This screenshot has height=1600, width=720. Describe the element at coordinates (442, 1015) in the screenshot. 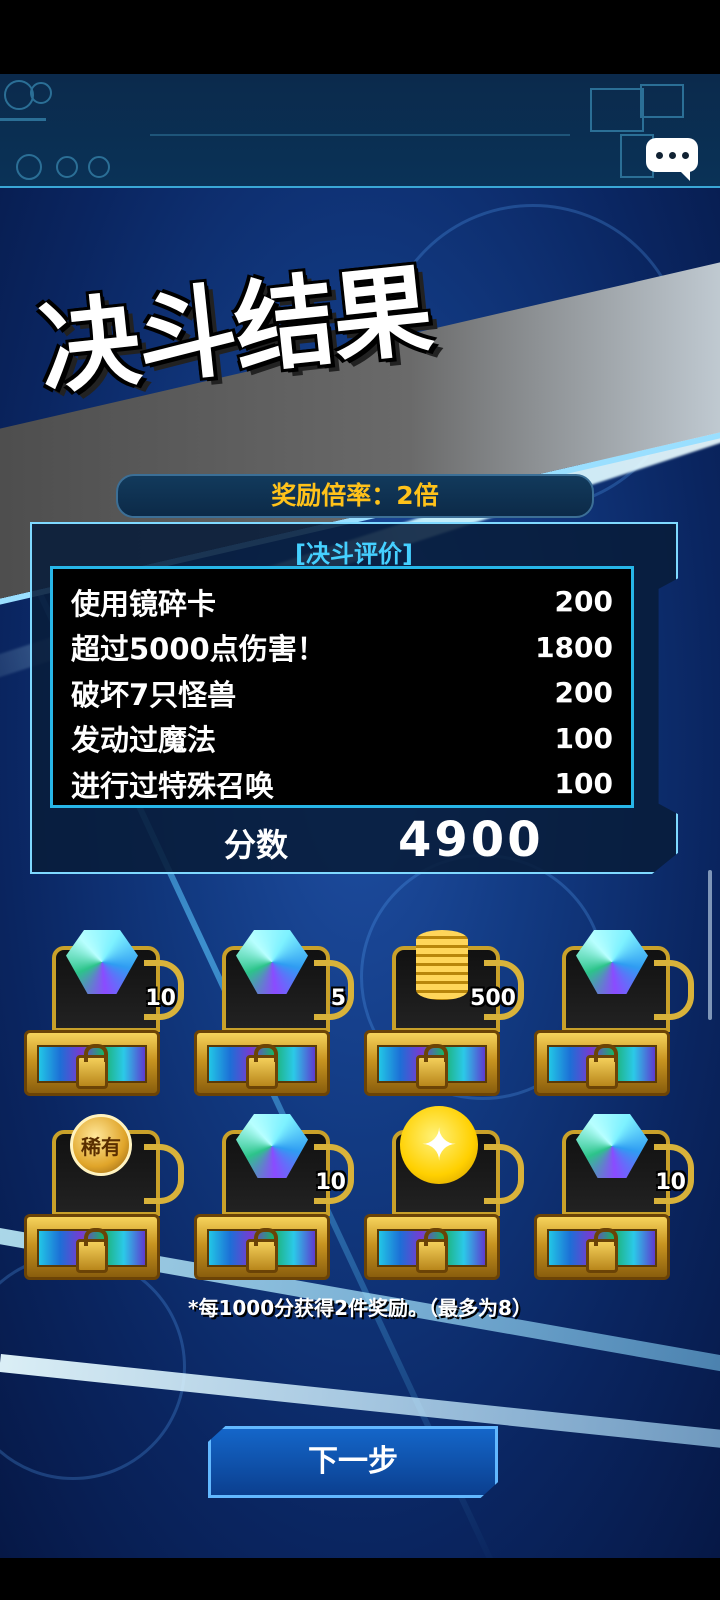

I see `reward-chest: 500` at that location.